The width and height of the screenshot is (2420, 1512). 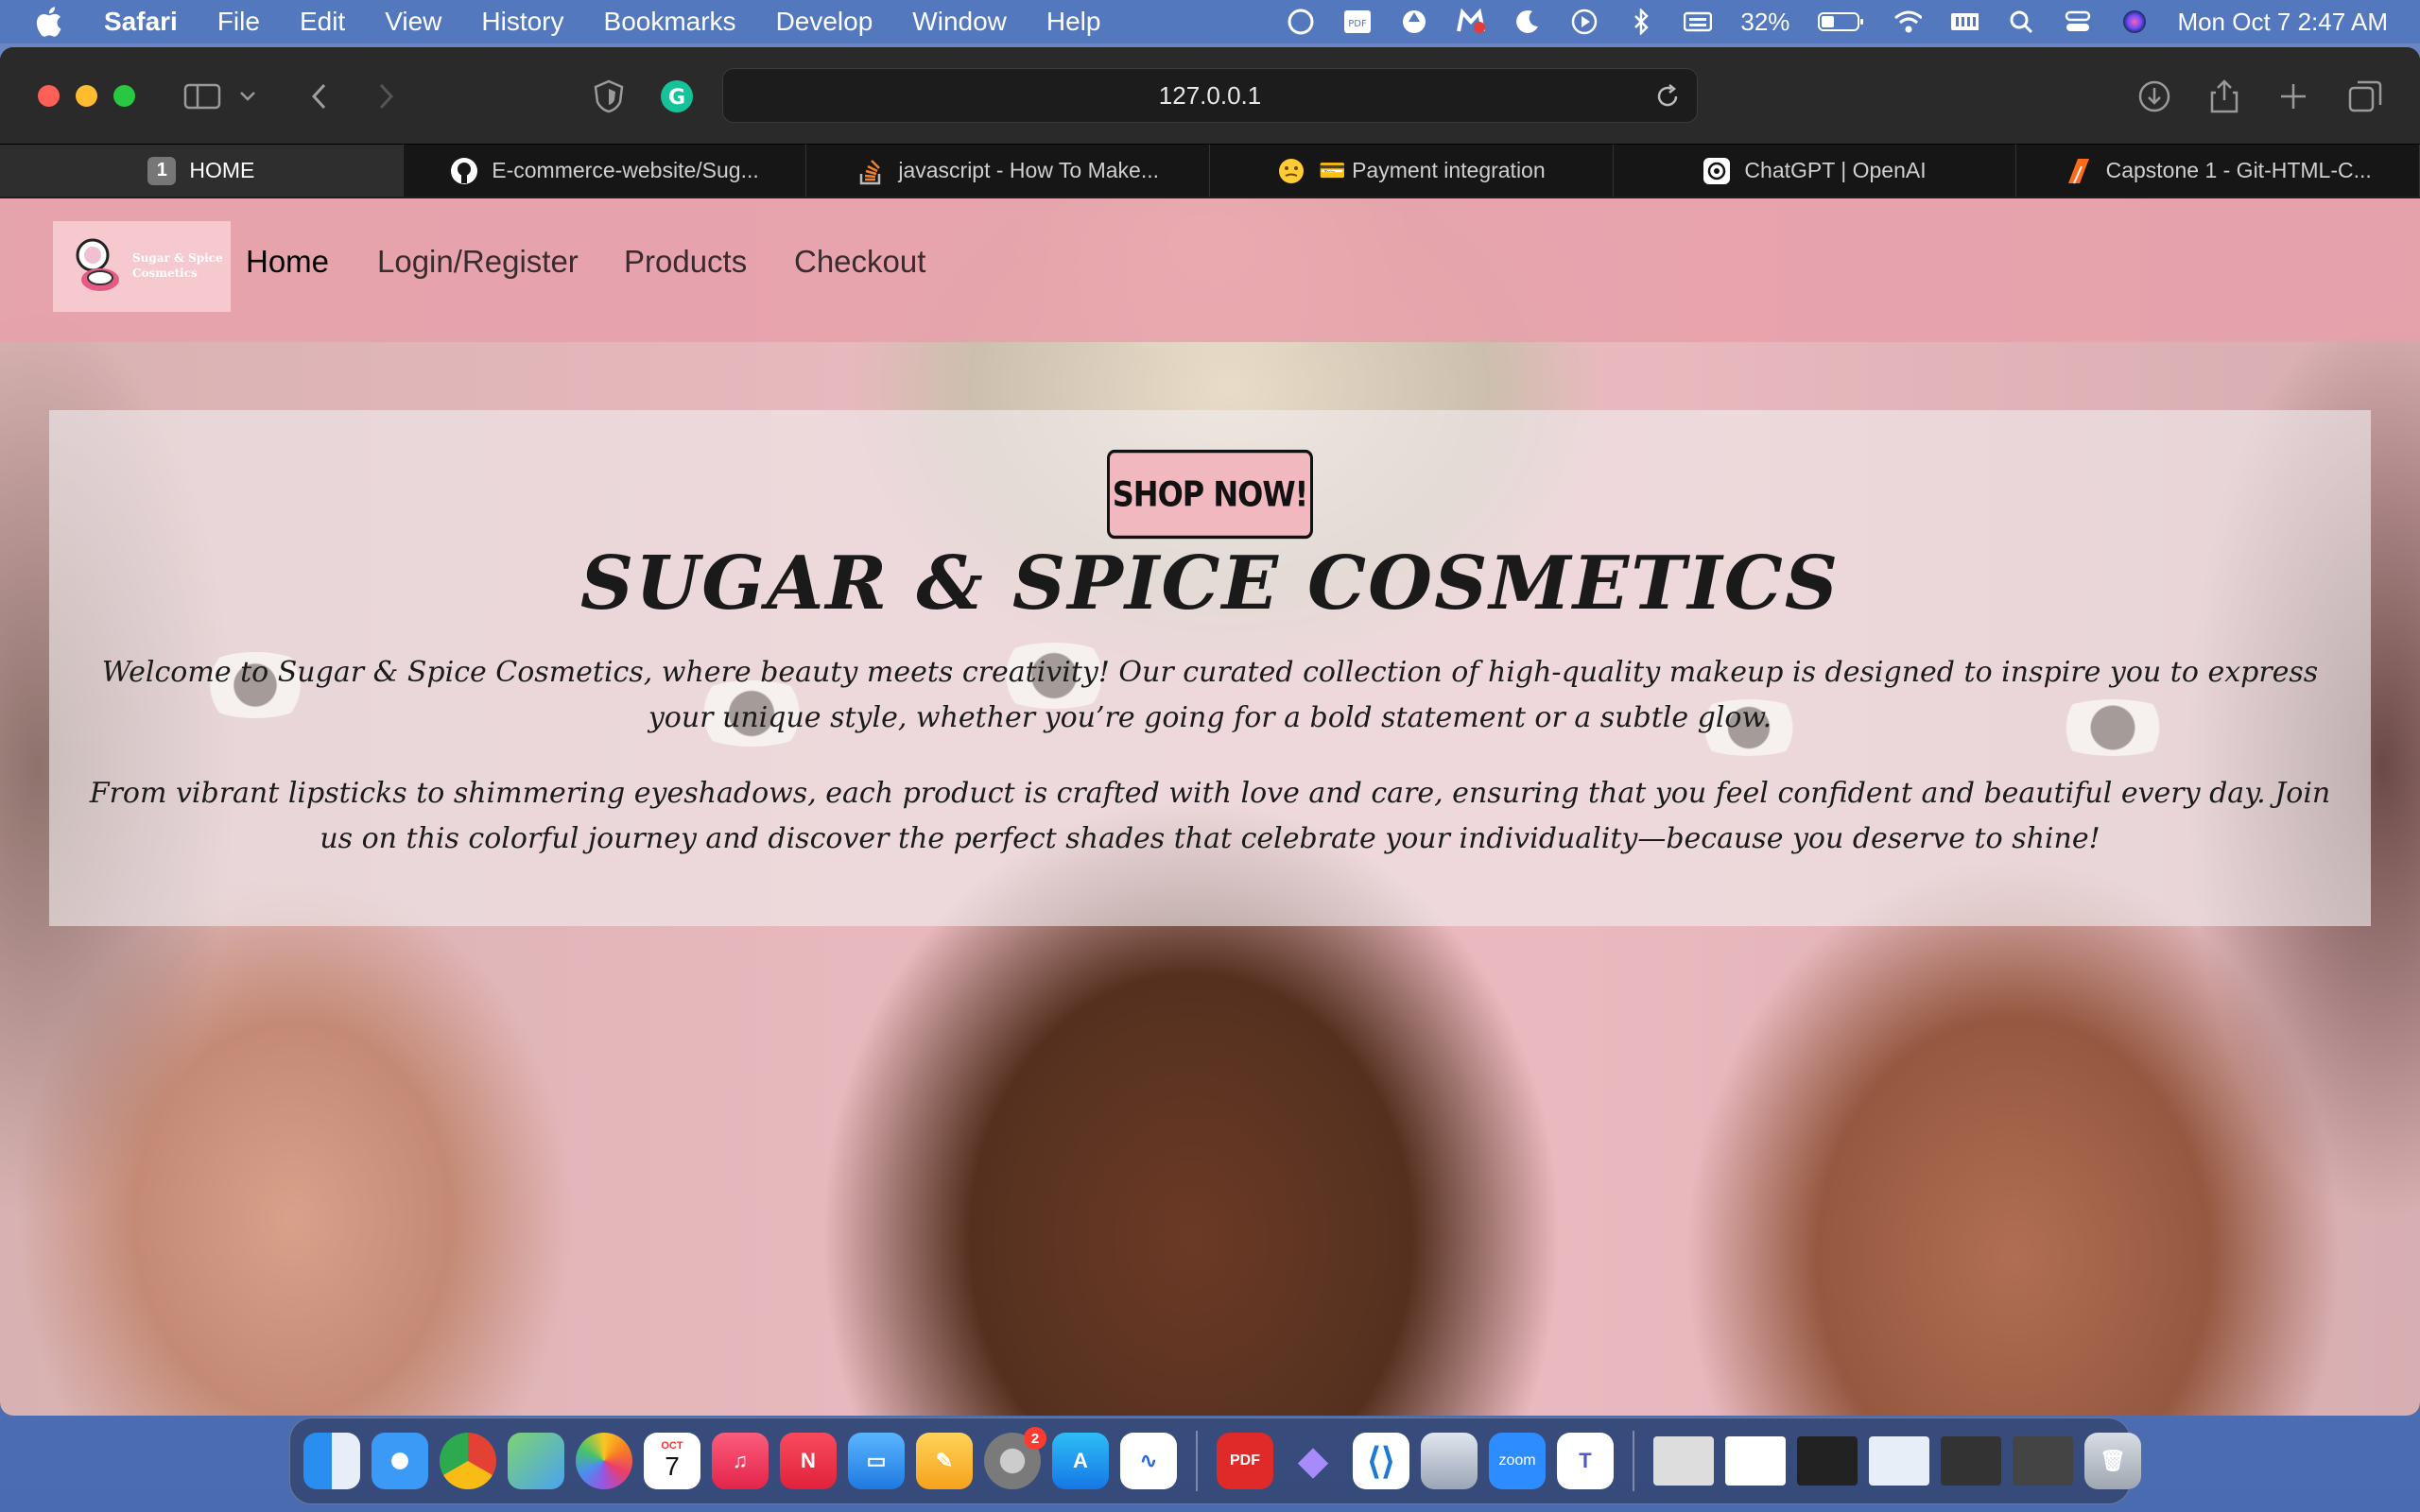 I want to click on zoom-icon: zoom, so click(x=1517, y=1461).